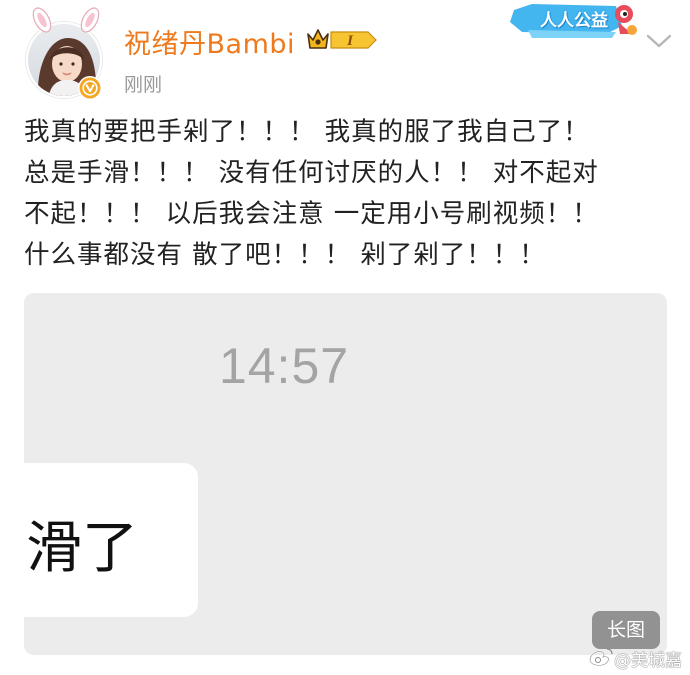 This screenshot has height=675, width=690. Describe the element at coordinates (285, 255) in the screenshot. I see `post-text-line: 什么事都没有 散了吧！！！ 剁了剁了！！！` at that location.